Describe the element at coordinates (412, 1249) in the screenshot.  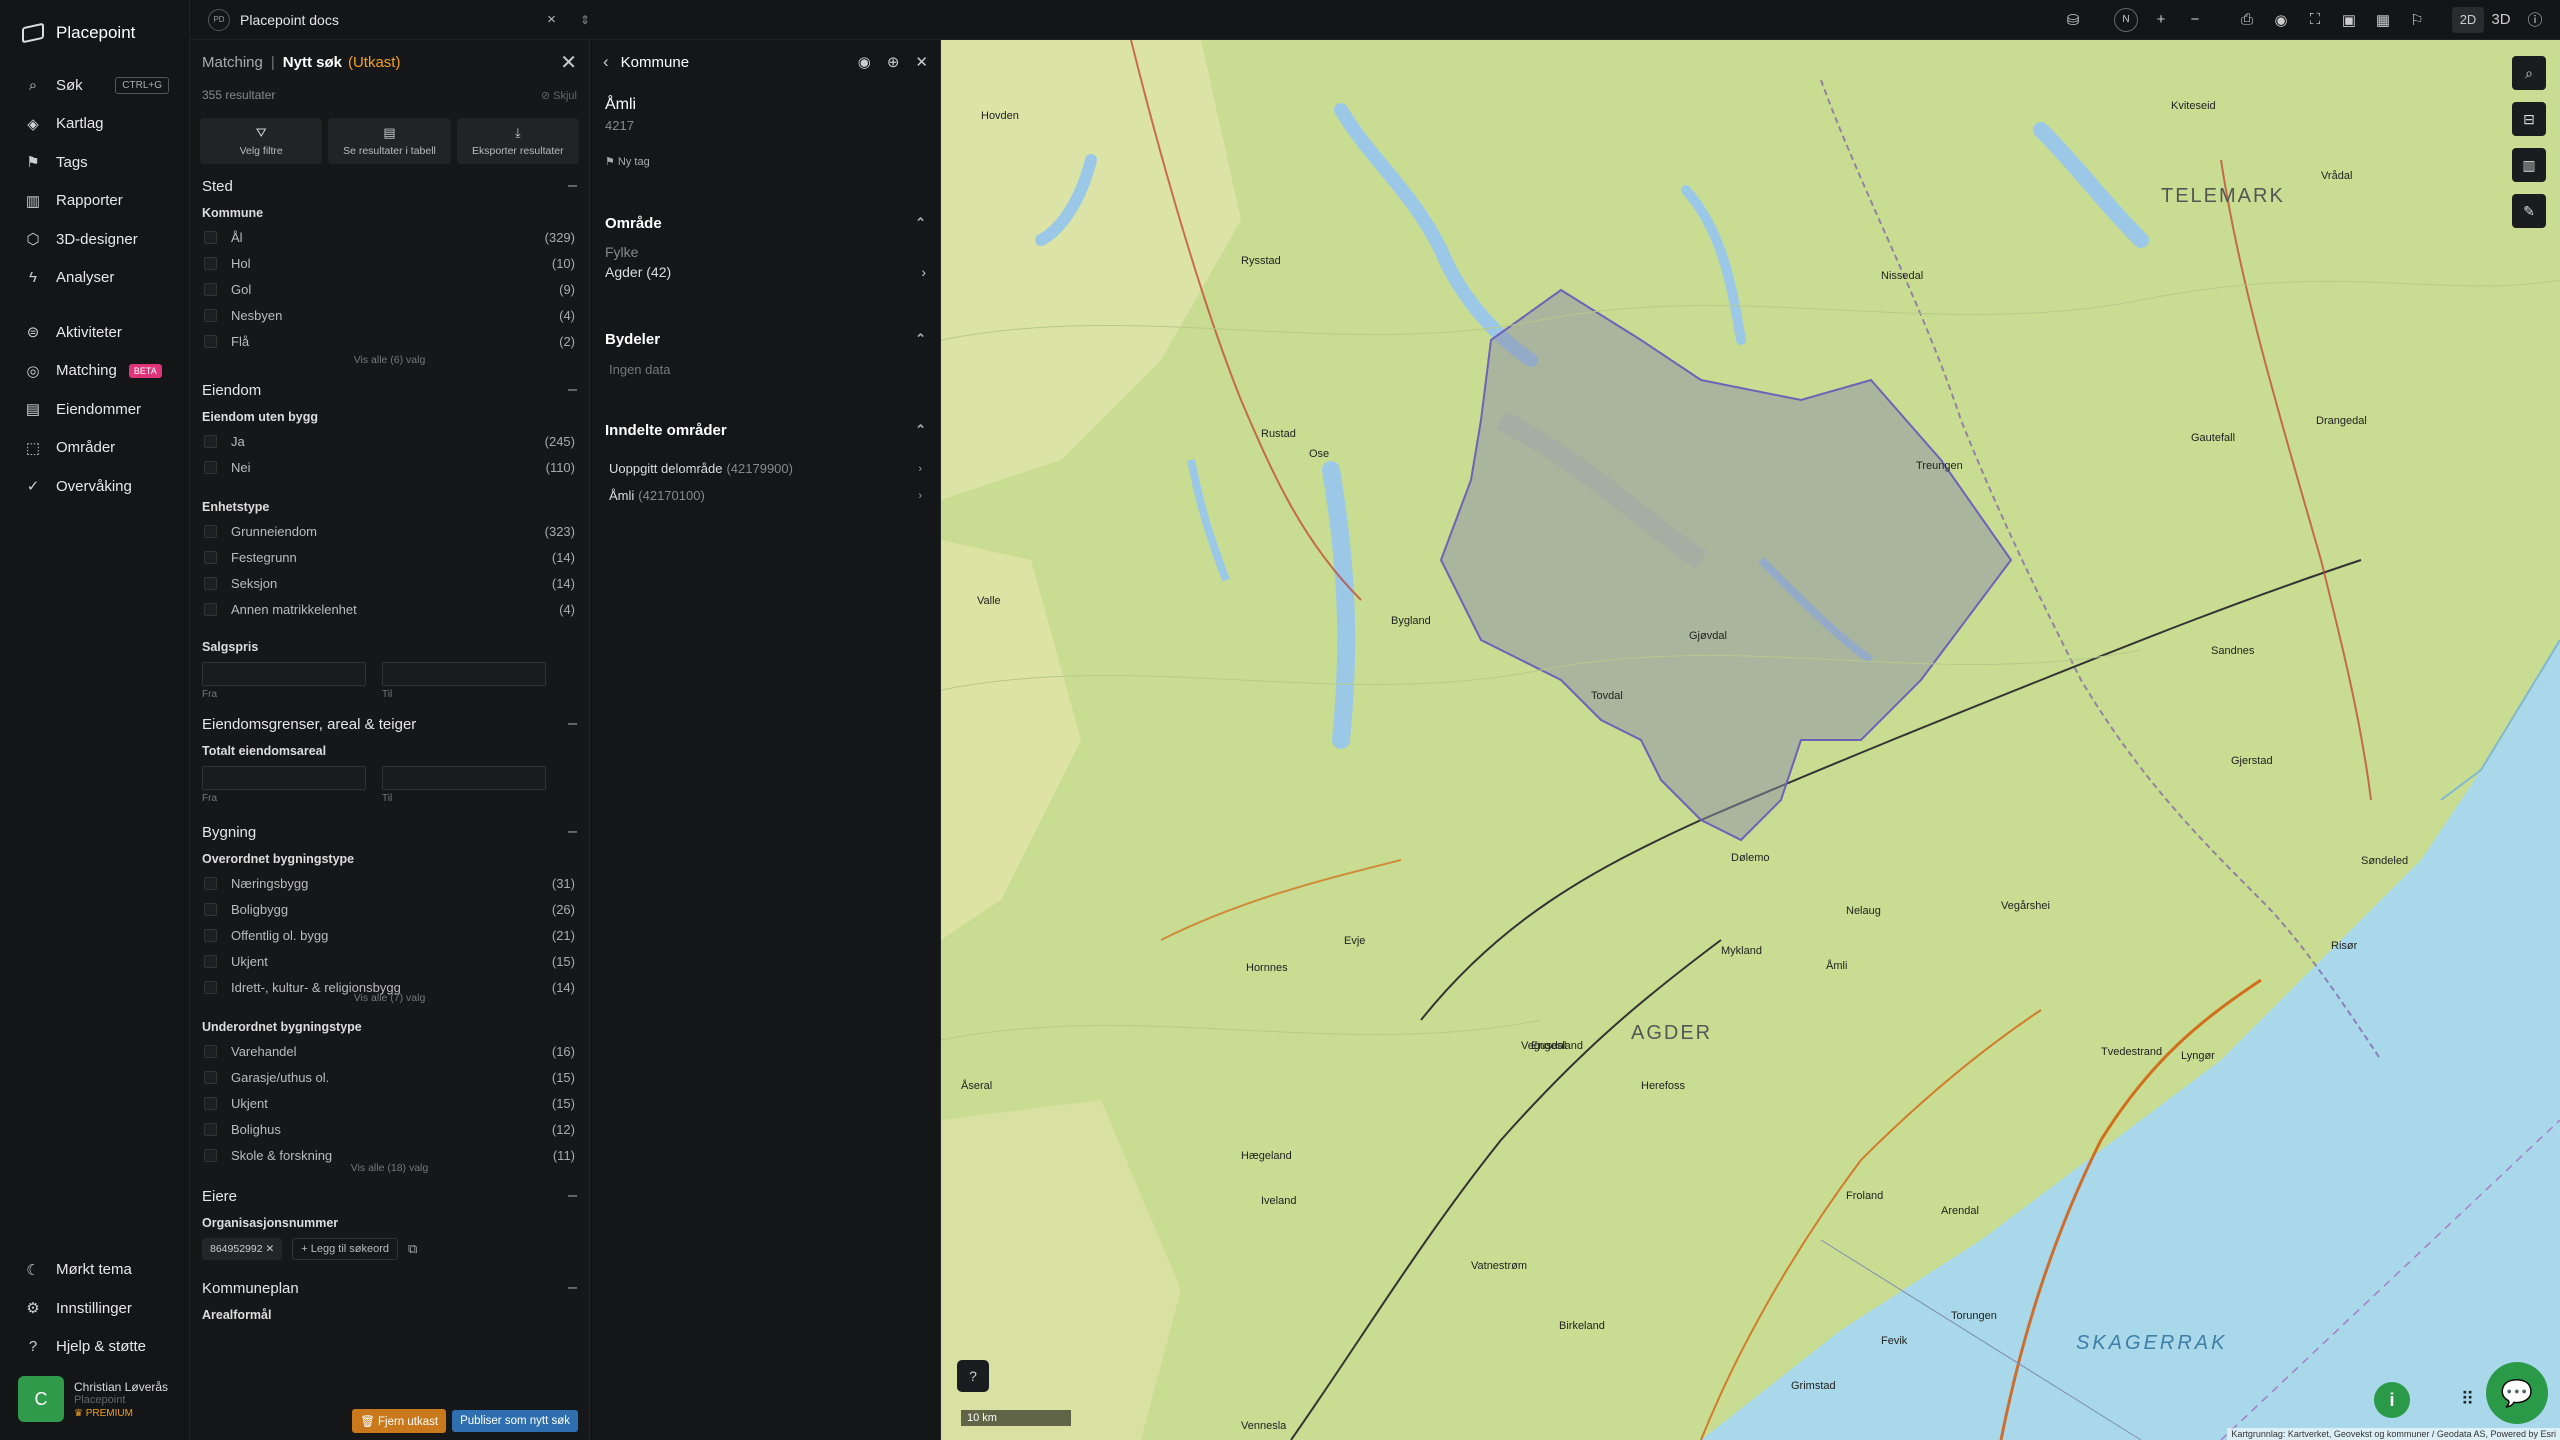
I see `copy-icon: ⧉` at that location.